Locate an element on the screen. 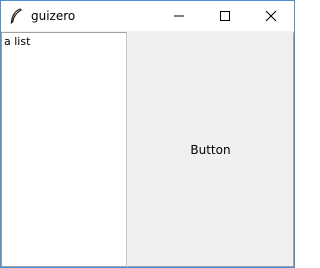 This screenshot has height=268, width=320. minimize-icon is located at coordinates (179, 16).